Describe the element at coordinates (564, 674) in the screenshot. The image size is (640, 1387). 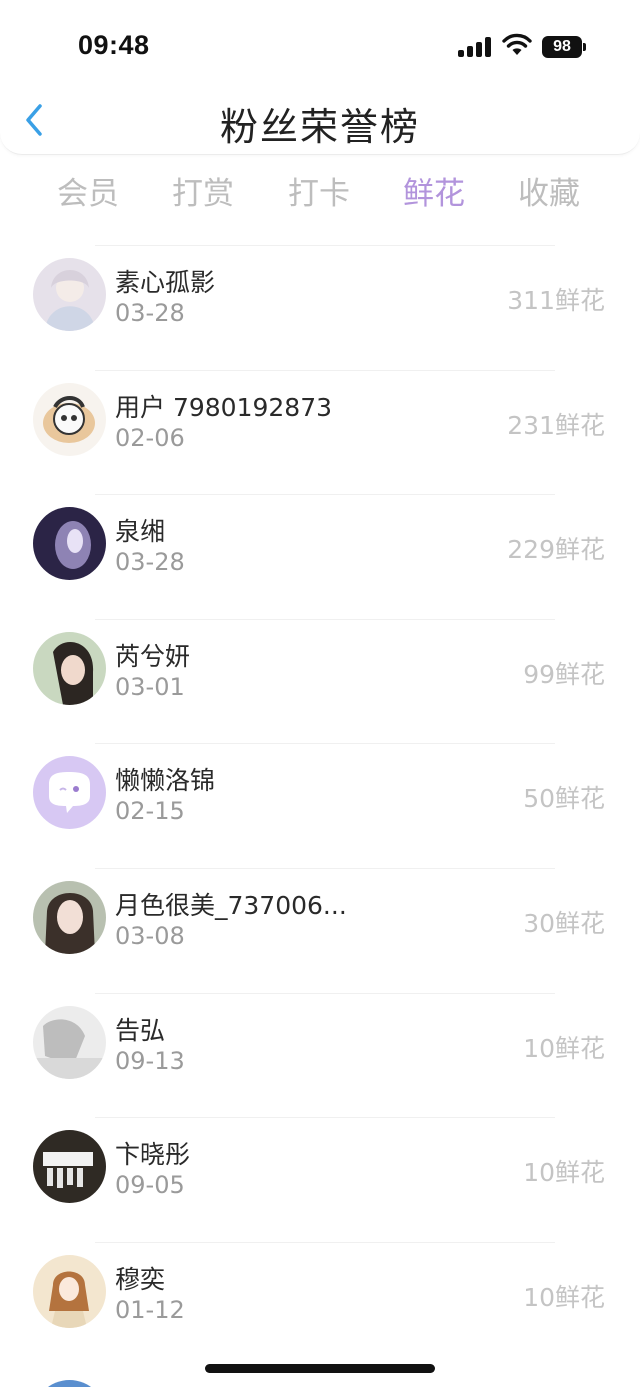
I see `flower-count: 99鲜花` at that location.